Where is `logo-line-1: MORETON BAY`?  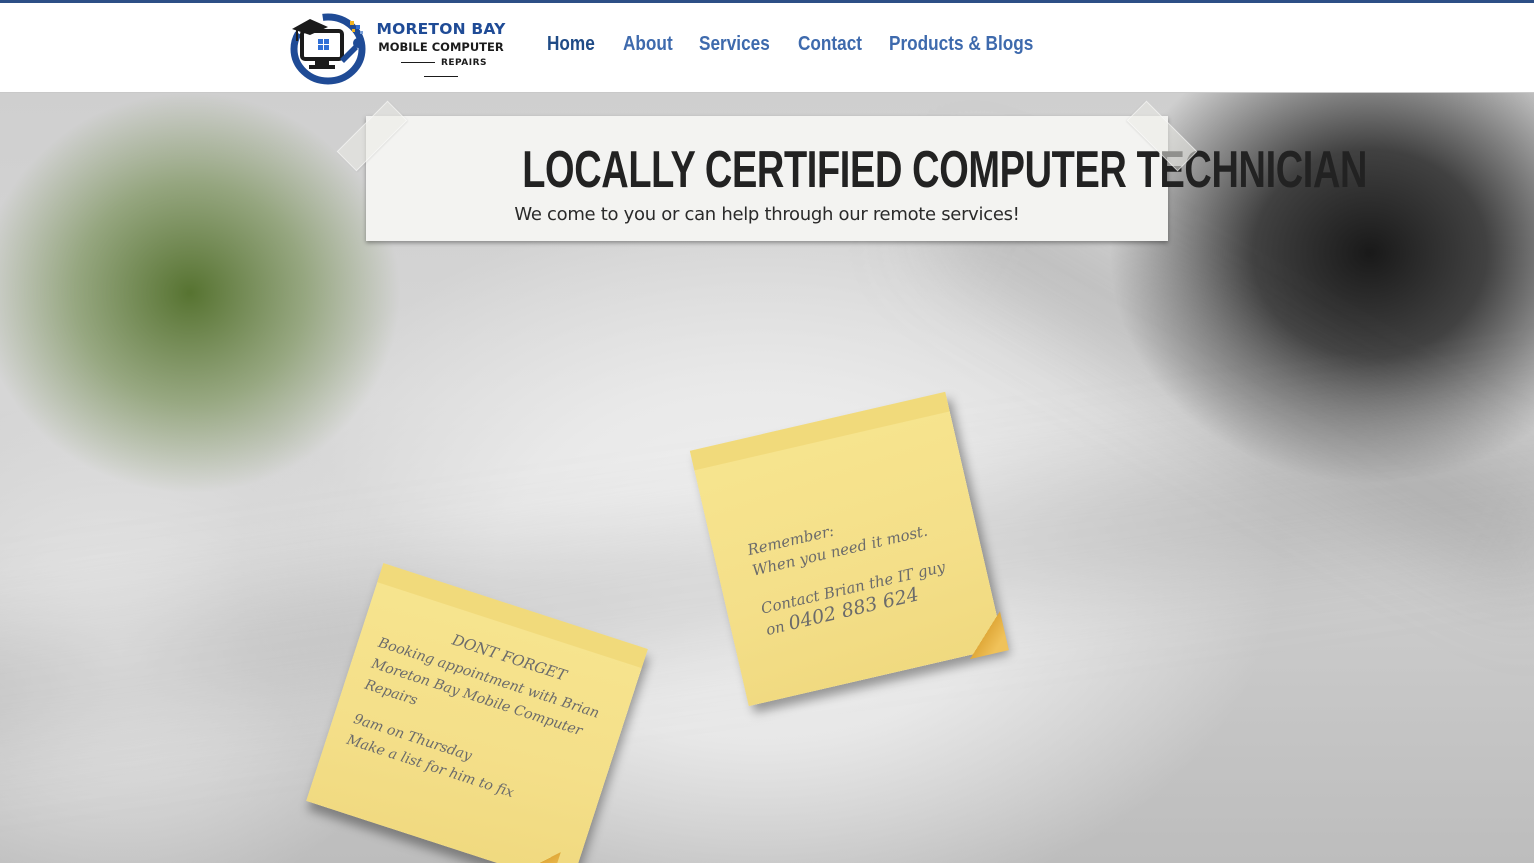
logo-line-1: MORETON BAY is located at coordinates (441, 29).